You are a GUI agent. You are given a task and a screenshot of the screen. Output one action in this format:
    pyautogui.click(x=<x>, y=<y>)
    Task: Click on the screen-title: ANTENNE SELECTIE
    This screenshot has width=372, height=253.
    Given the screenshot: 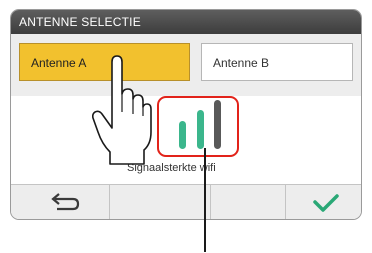 What is the action you would take?
    pyautogui.click(x=186, y=22)
    